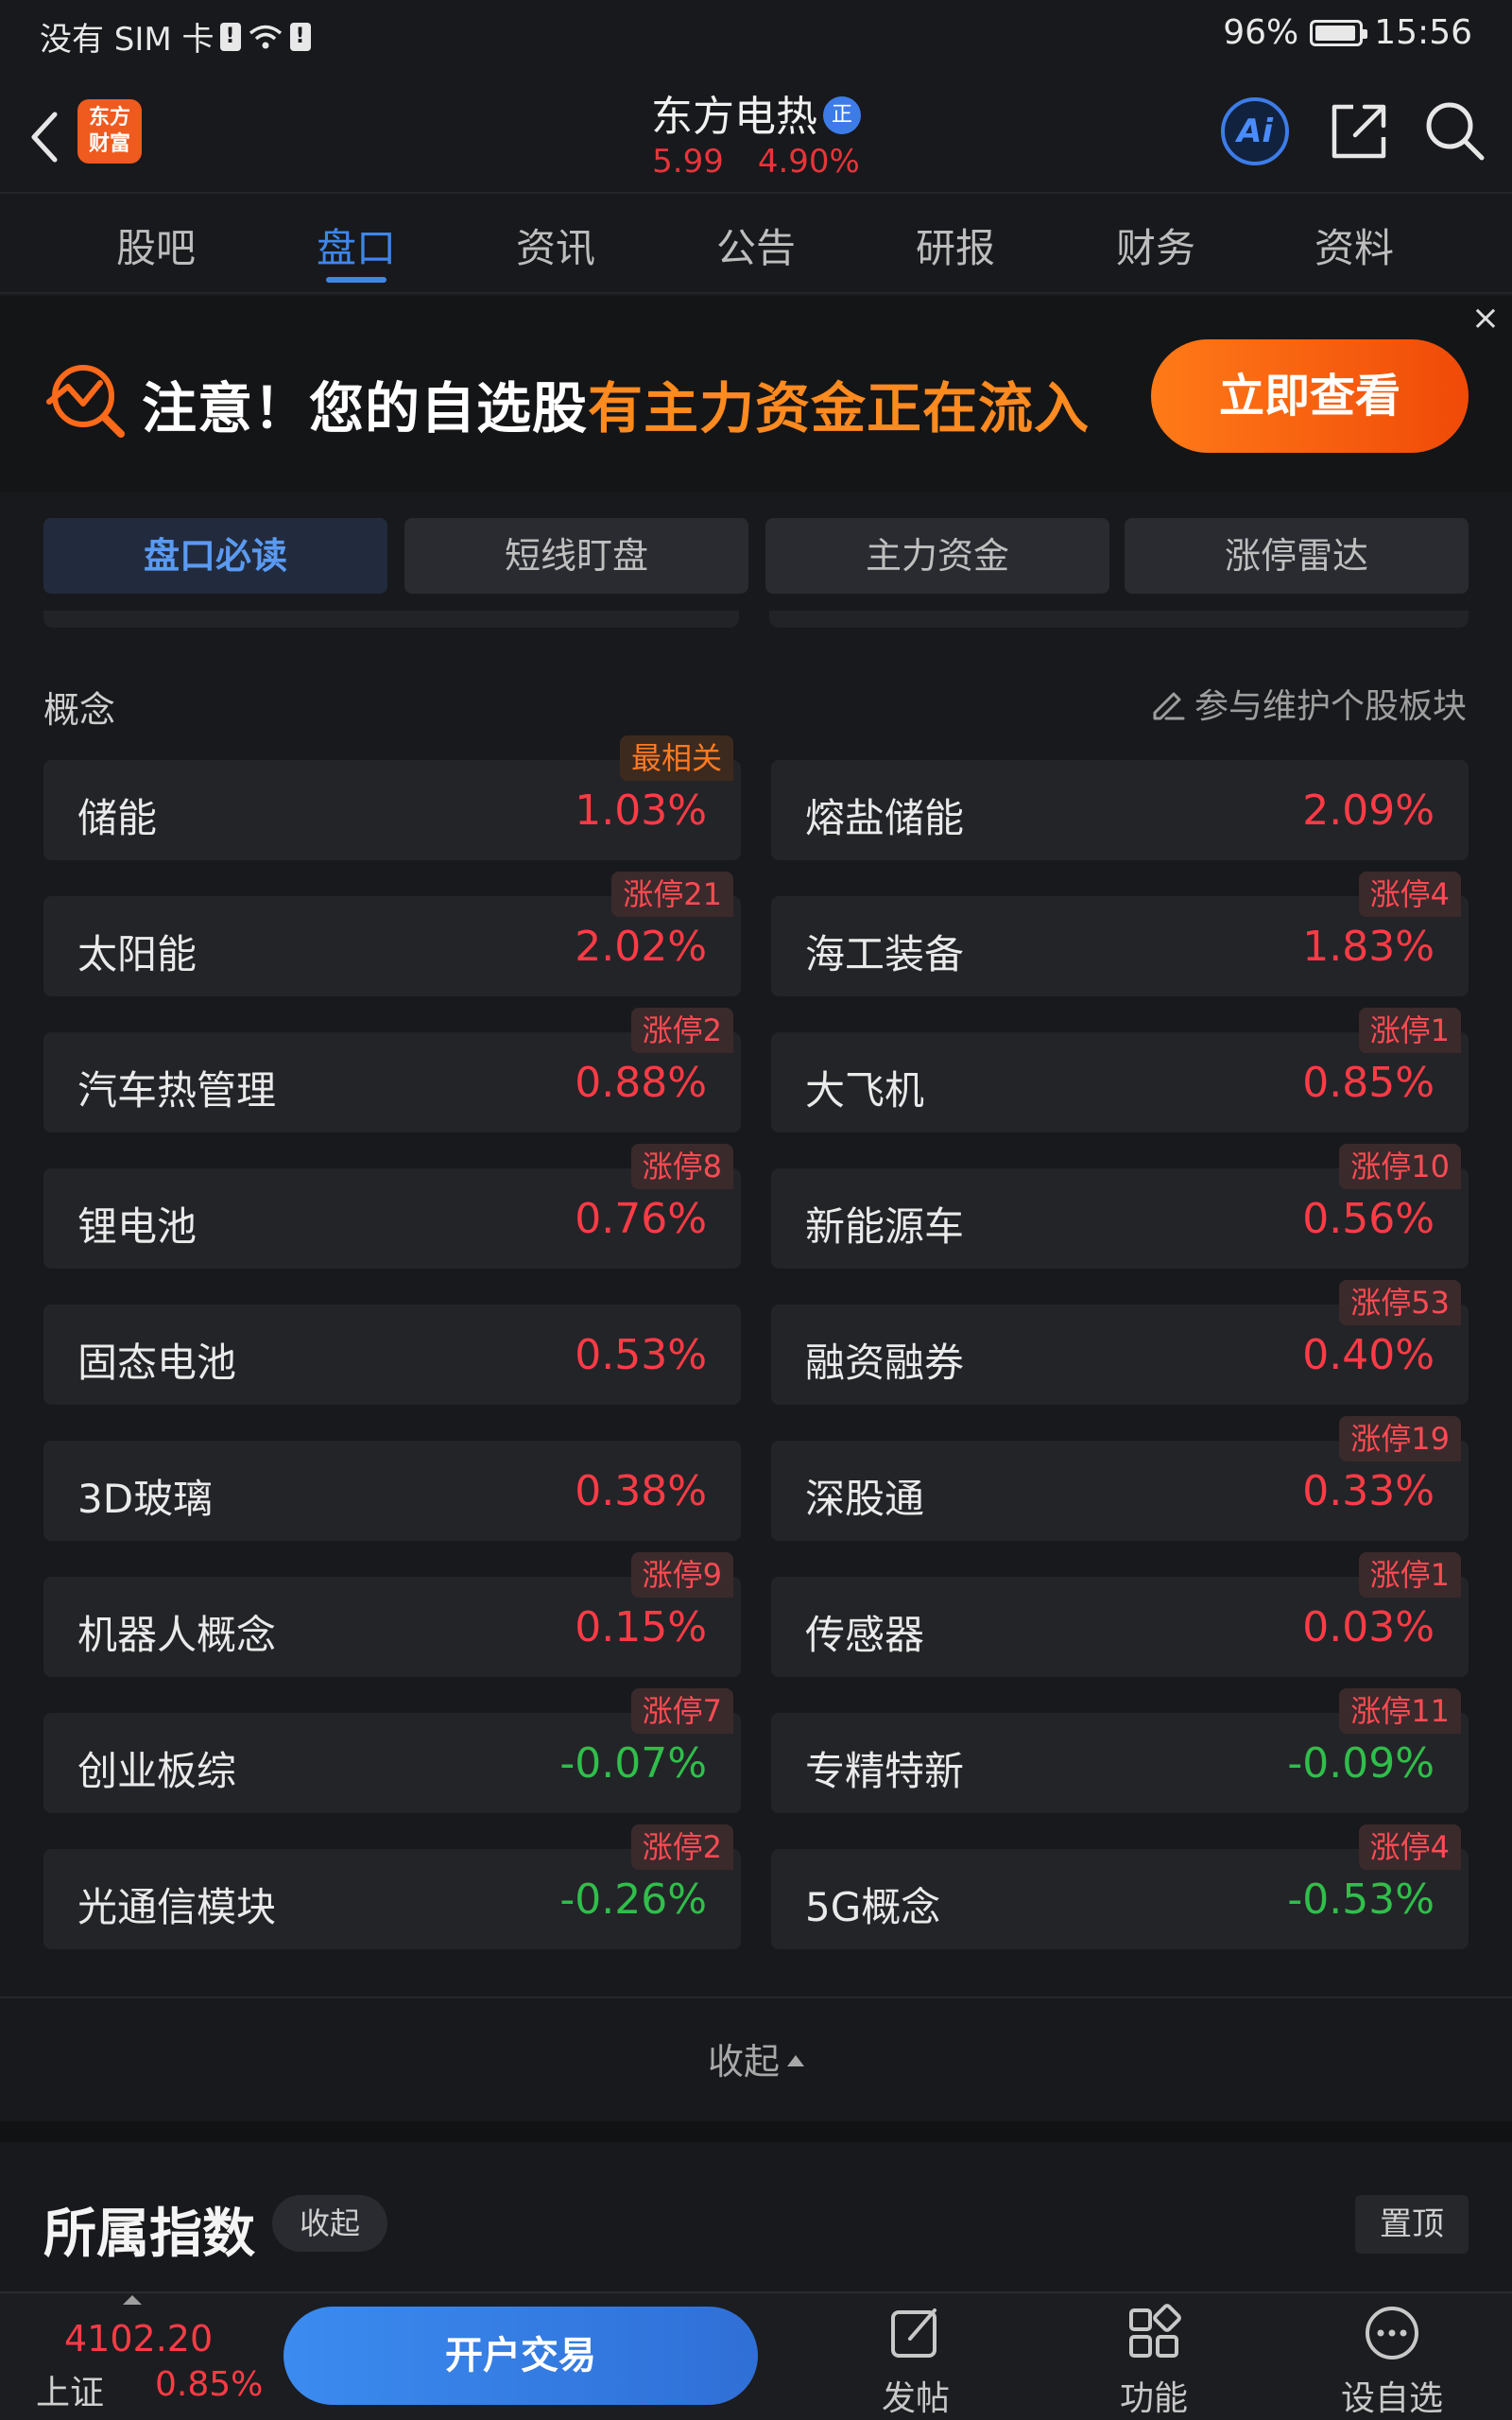 The width and height of the screenshot is (1512, 2420). Describe the element at coordinates (1359, 131) in the screenshot. I see `share-icon` at that location.